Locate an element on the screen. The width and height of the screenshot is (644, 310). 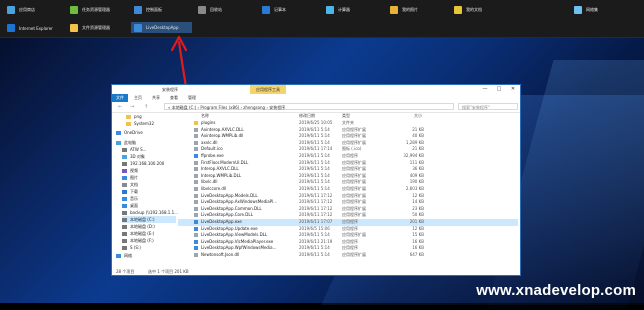
sidebar-item: OneDrive is located at coordinates (129, 132).